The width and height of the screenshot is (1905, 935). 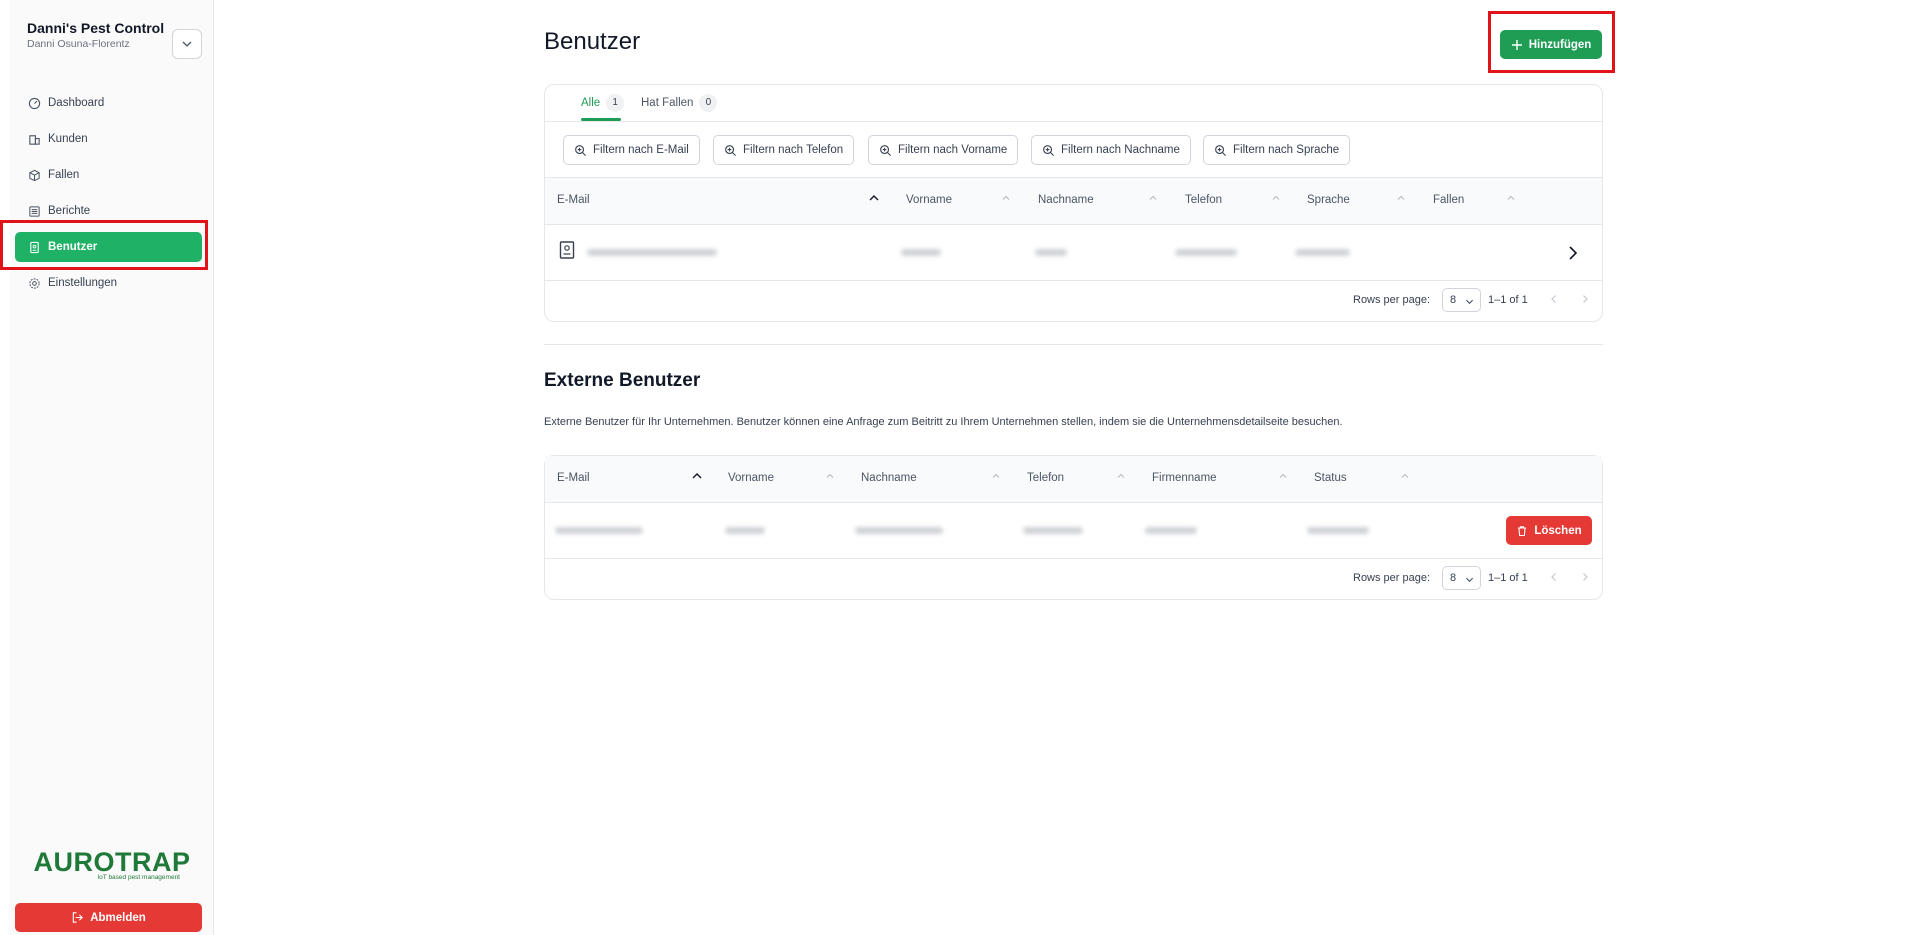 What do you see at coordinates (64, 175) in the screenshot?
I see `sidebar-item-label: Fallen` at bounding box center [64, 175].